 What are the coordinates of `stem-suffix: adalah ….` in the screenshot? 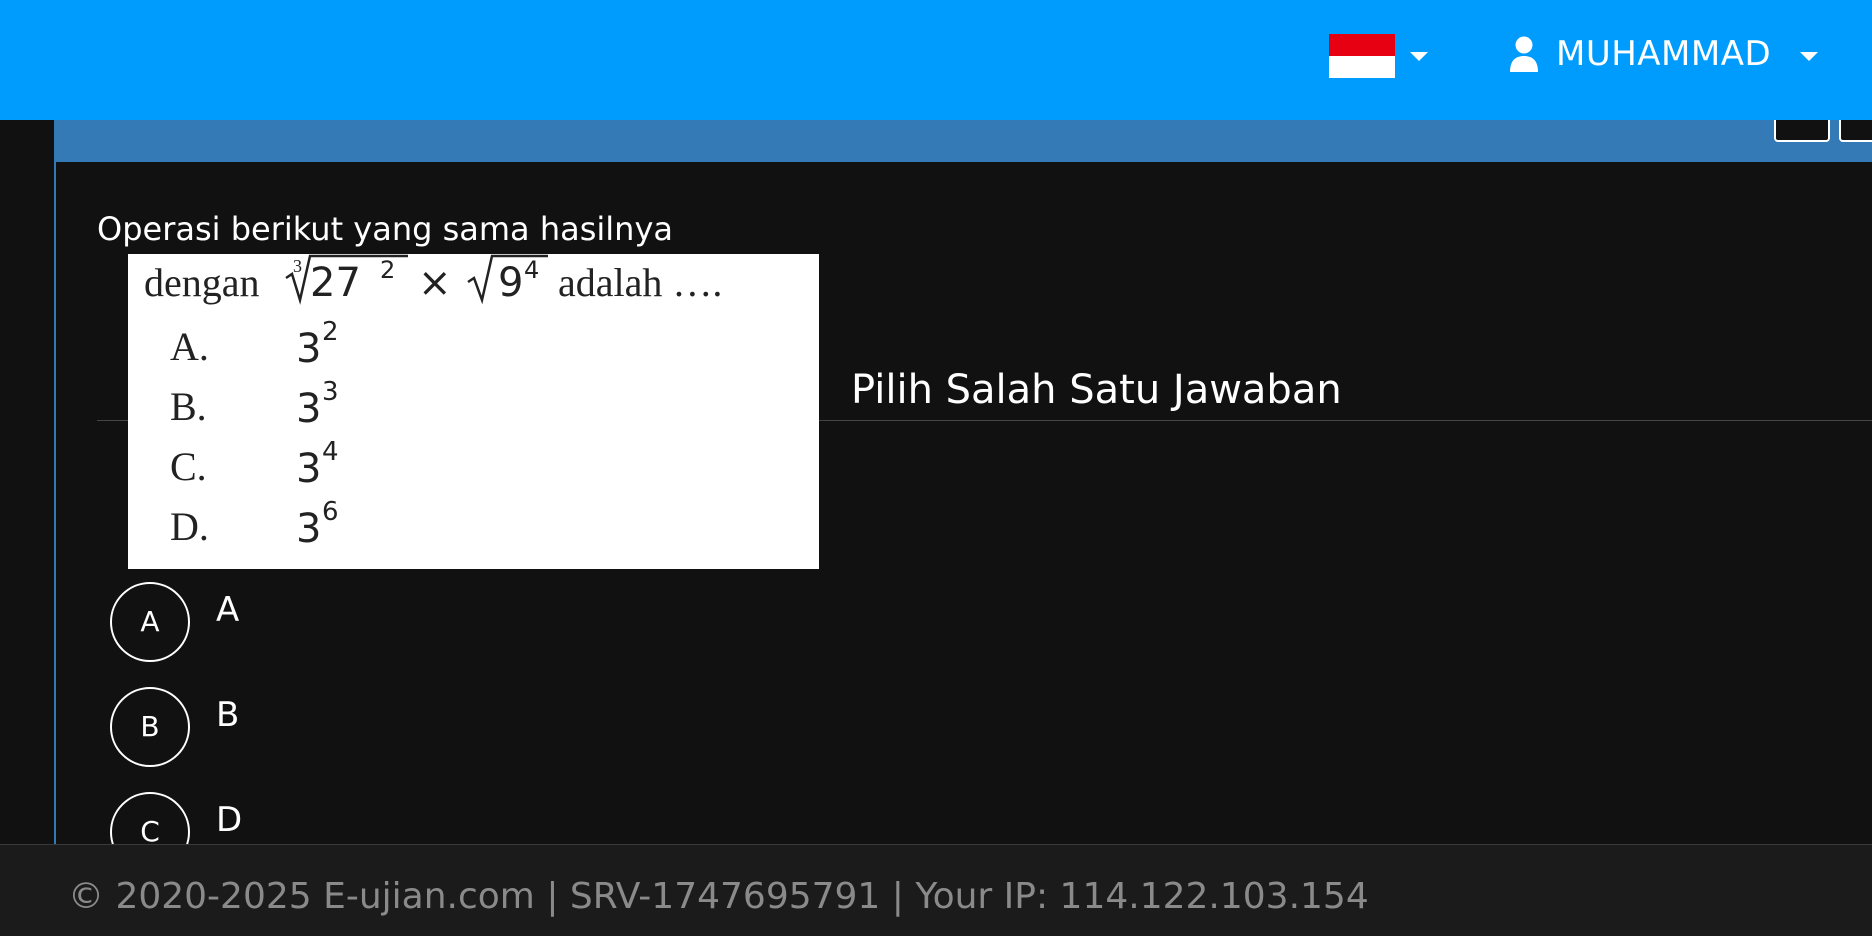 It's located at (640, 282).